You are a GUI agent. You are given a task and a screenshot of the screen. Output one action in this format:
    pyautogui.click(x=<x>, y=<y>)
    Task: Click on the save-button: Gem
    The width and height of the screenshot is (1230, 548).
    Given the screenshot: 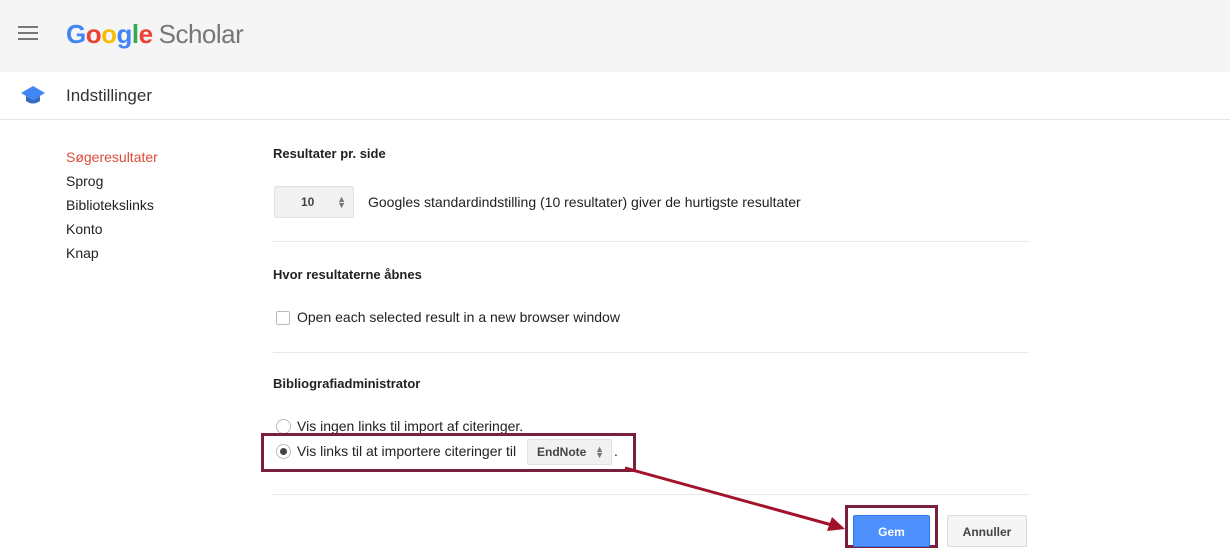 What is the action you would take?
    pyautogui.click(x=891, y=531)
    